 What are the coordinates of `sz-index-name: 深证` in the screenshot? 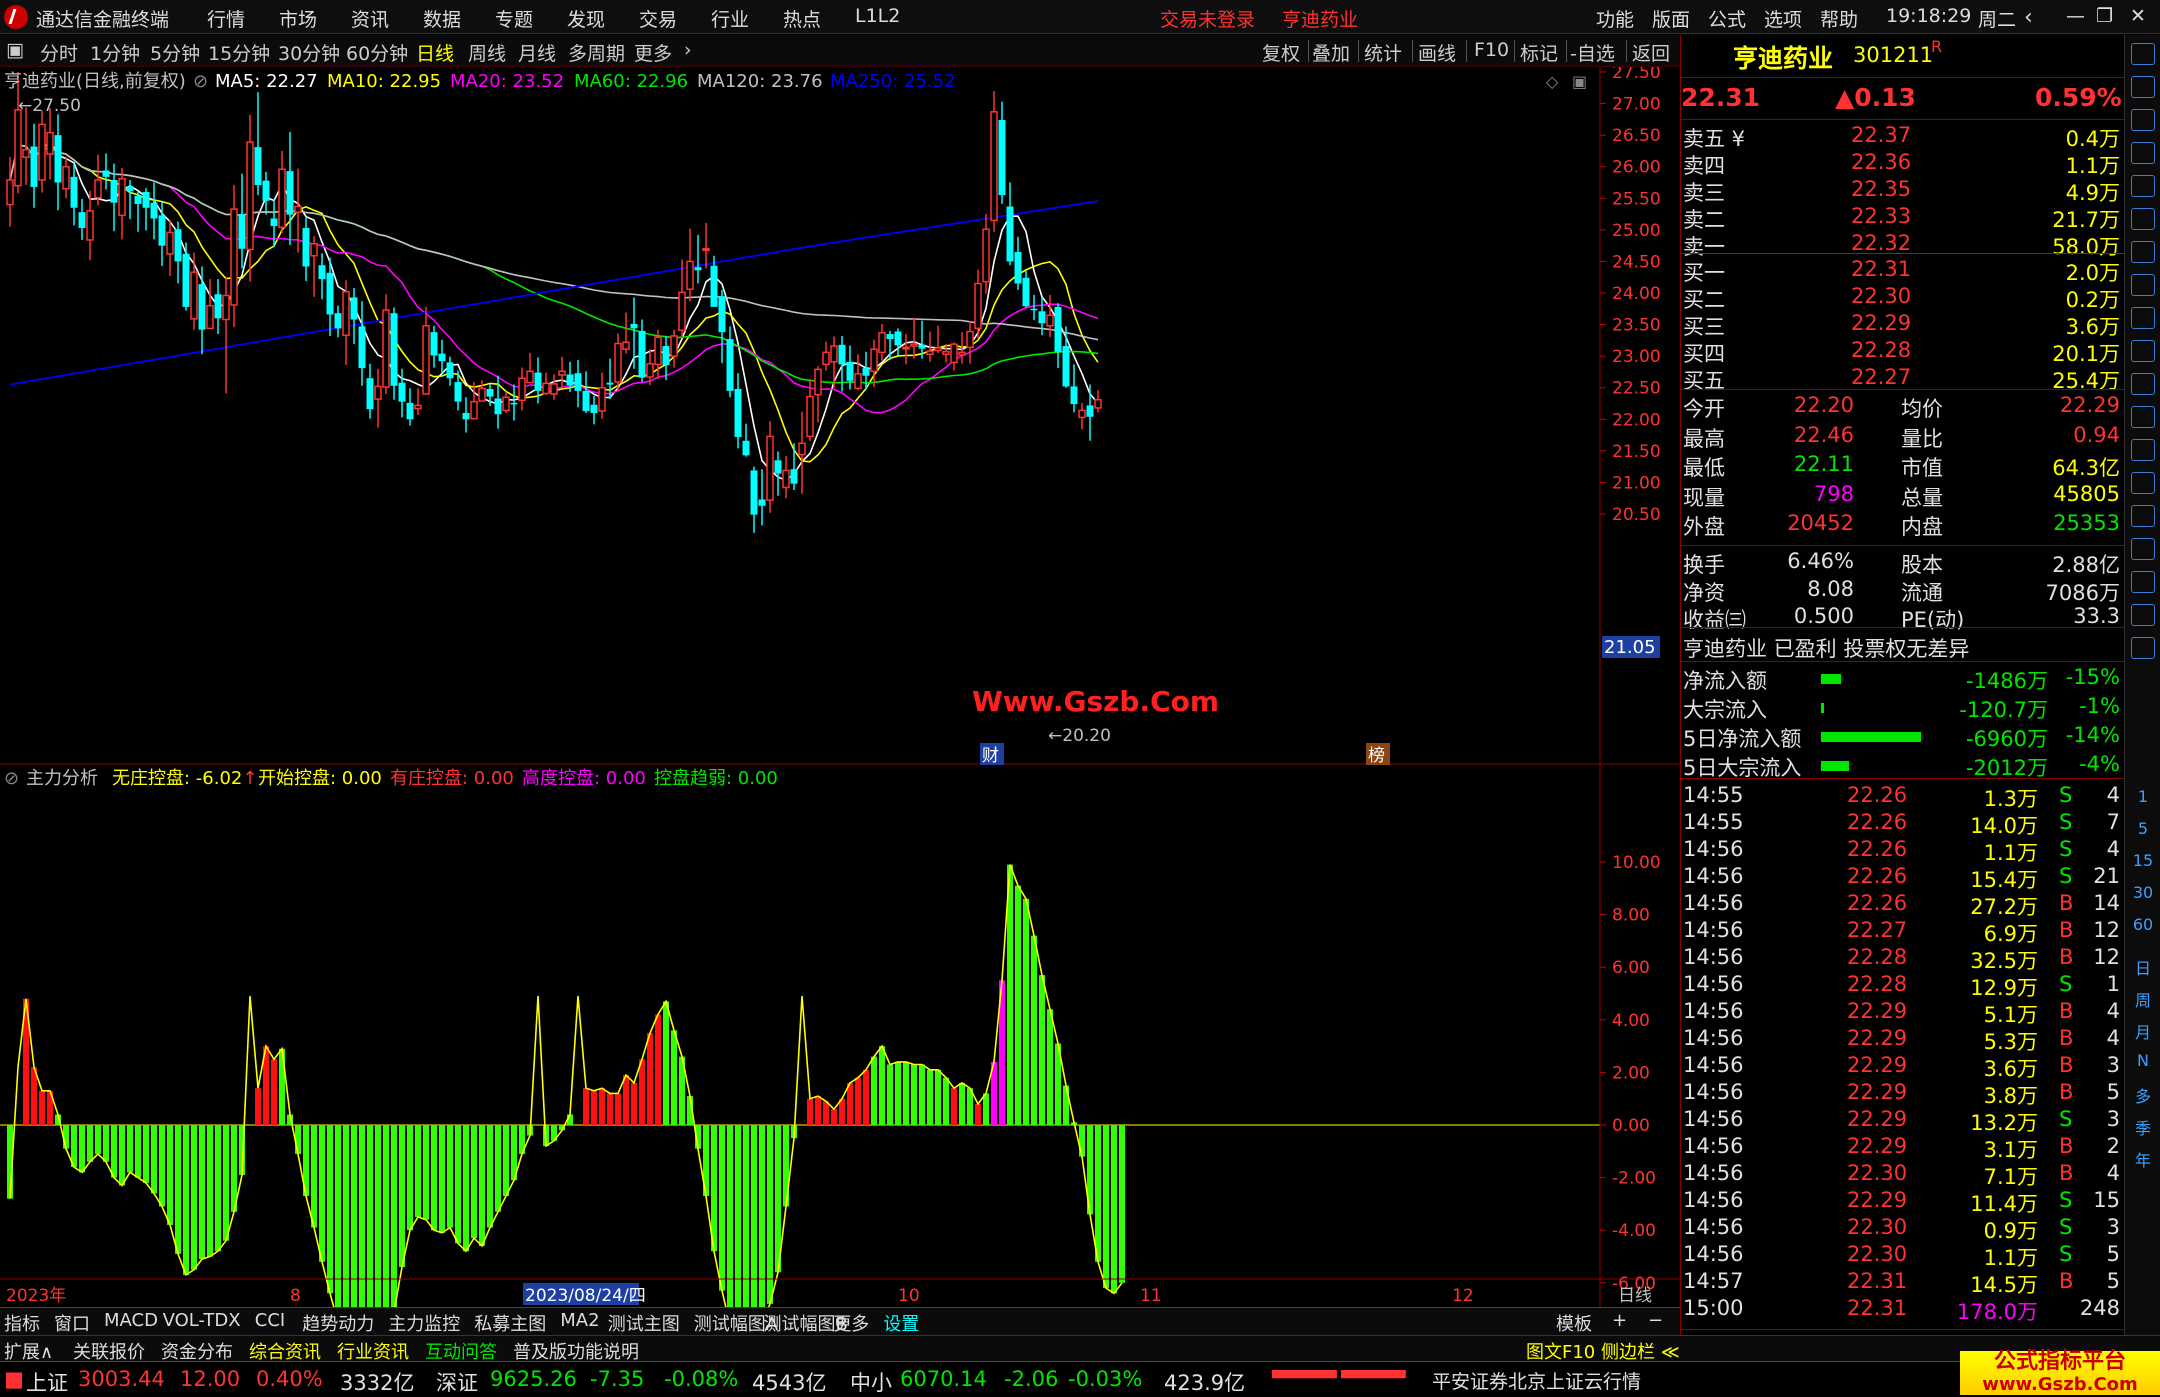 It's located at (457, 1382).